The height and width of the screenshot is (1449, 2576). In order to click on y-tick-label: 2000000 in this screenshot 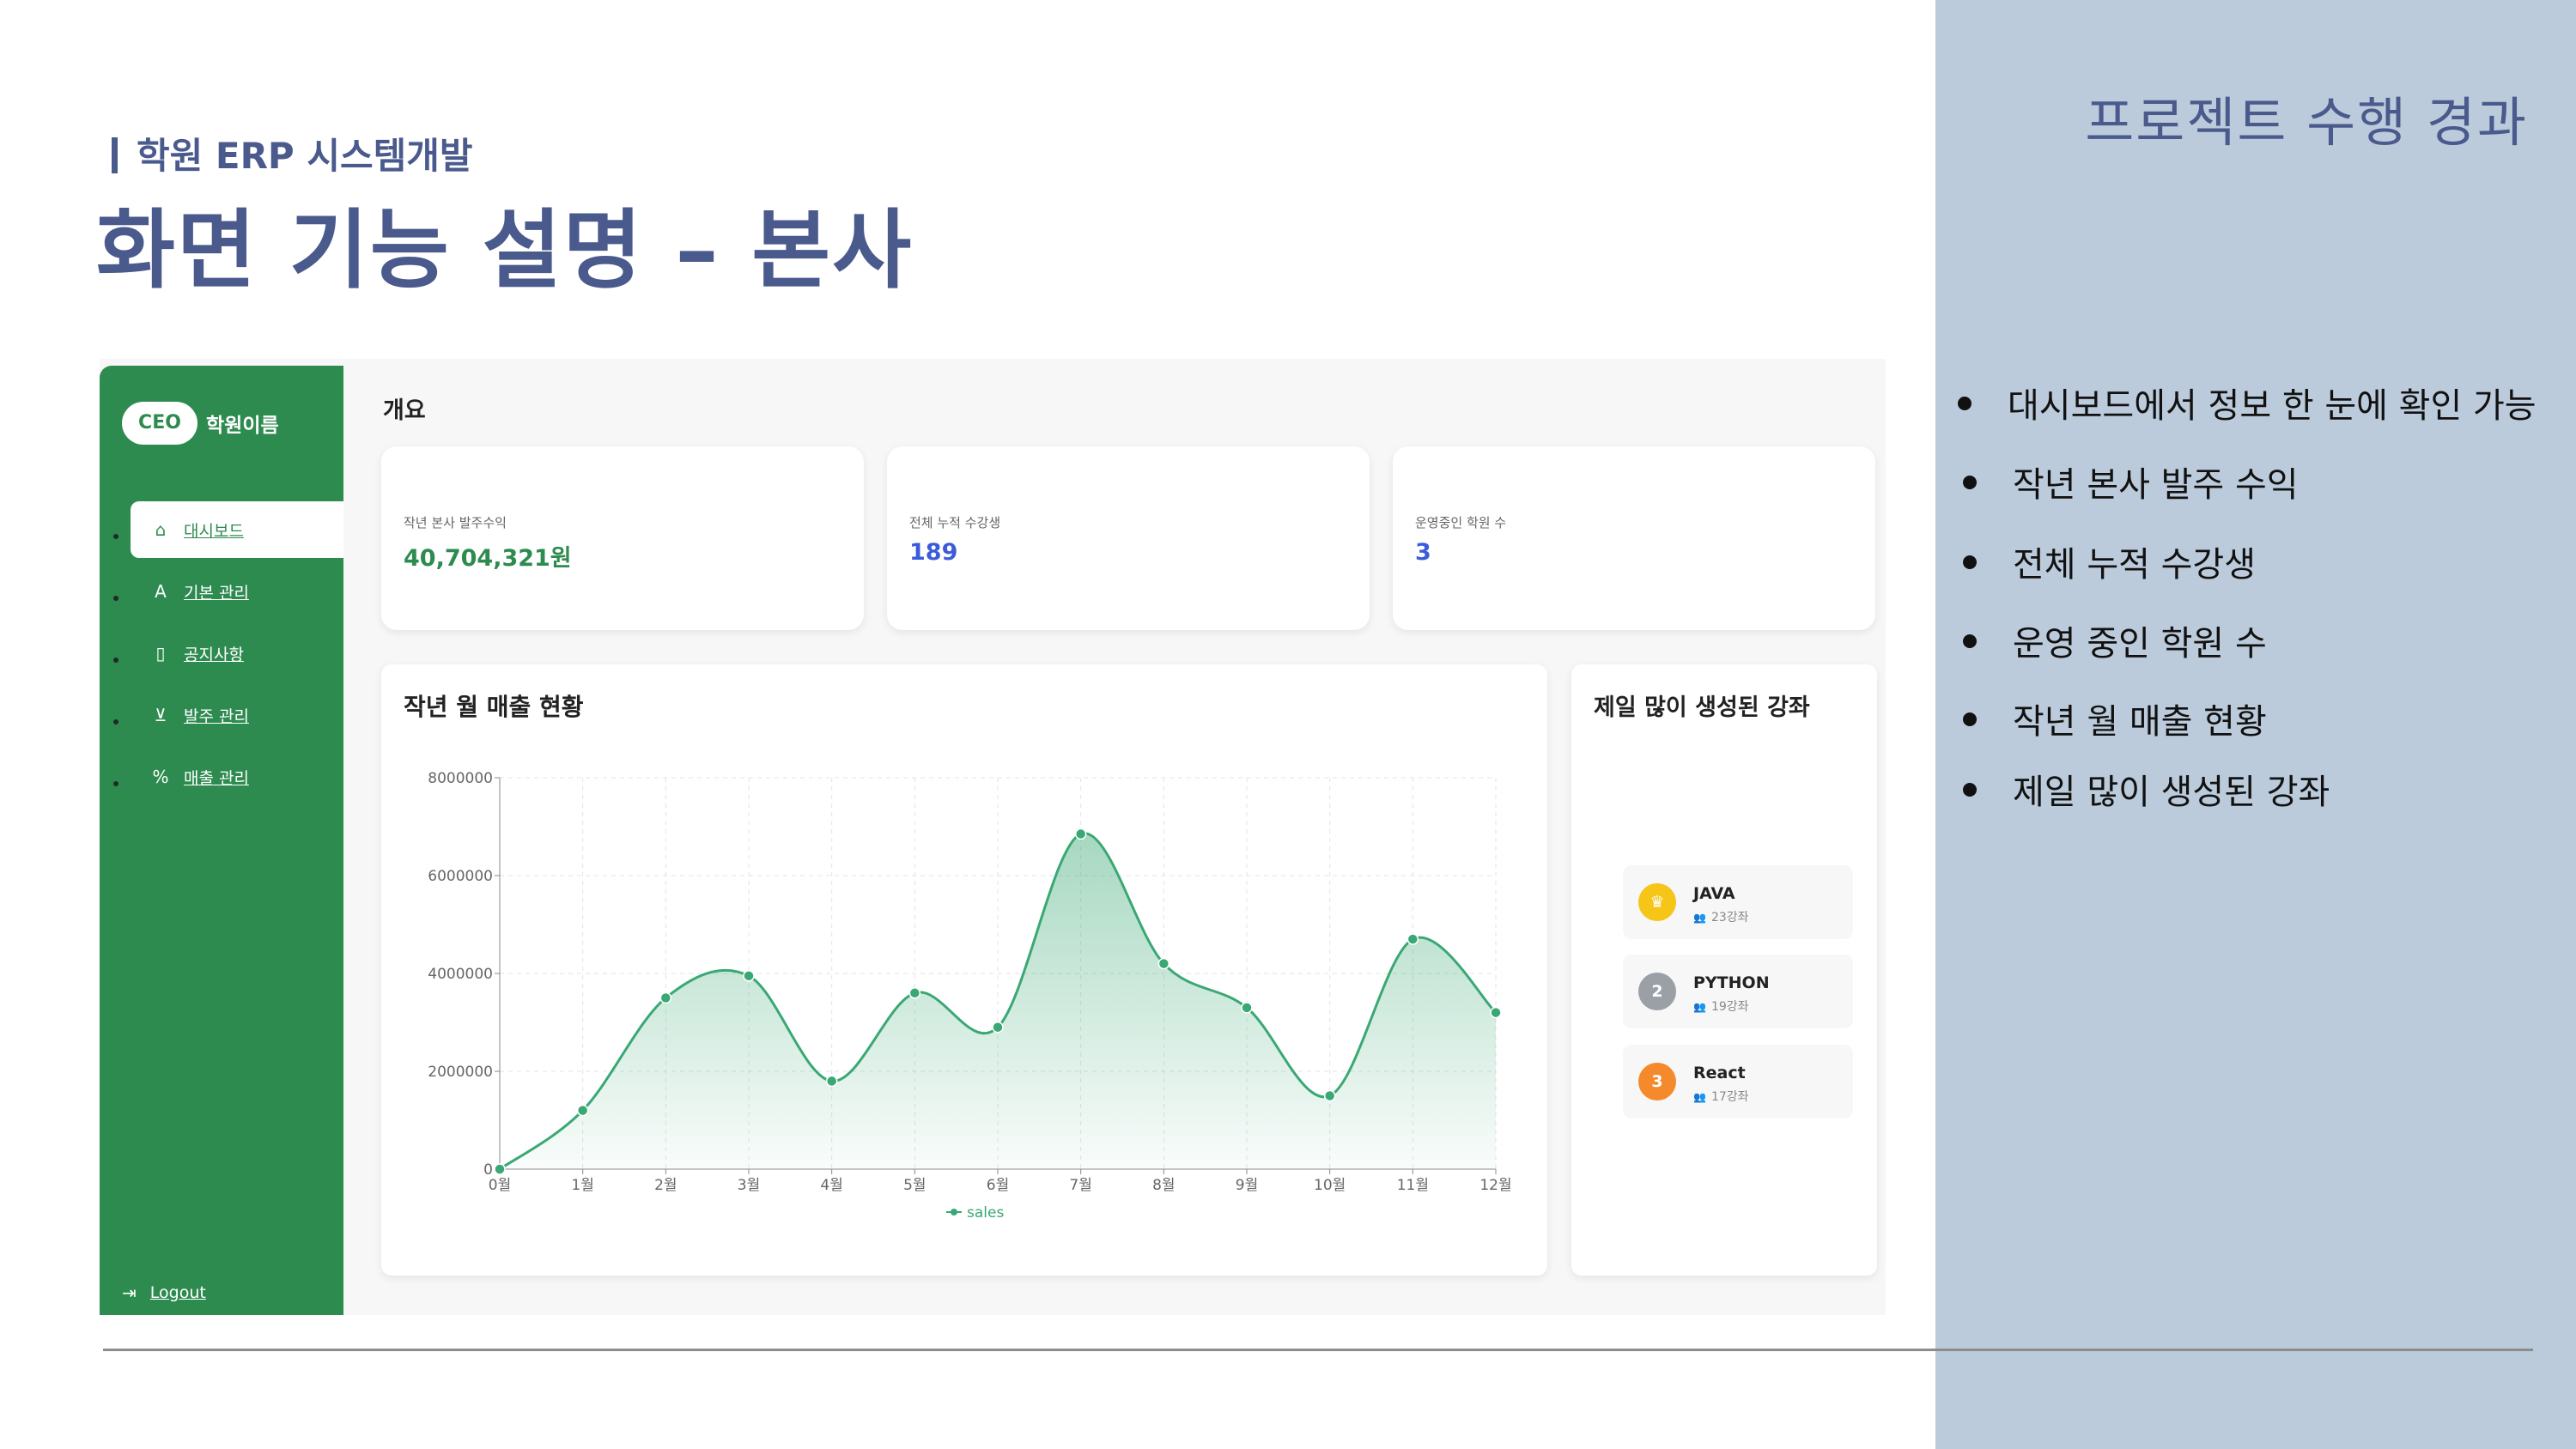, I will do `click(461, 1072)`.